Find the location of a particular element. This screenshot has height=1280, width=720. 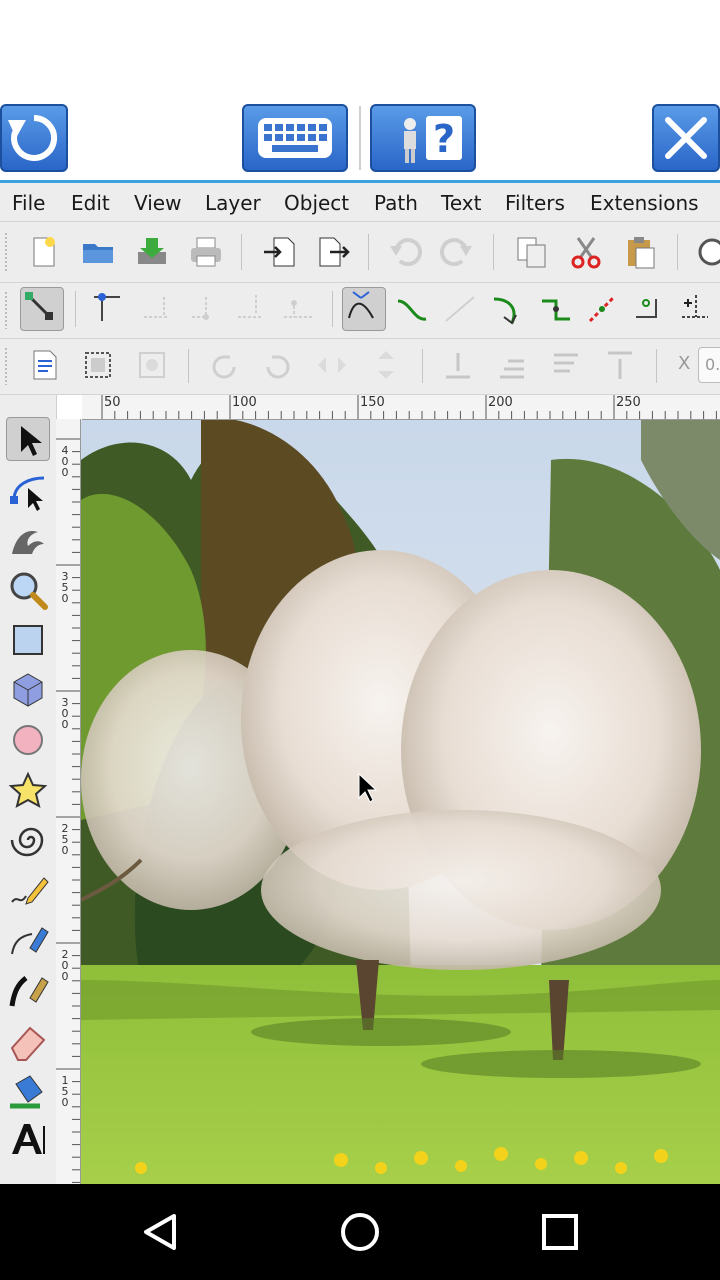

export-icon is located at coordinates (332, 252).